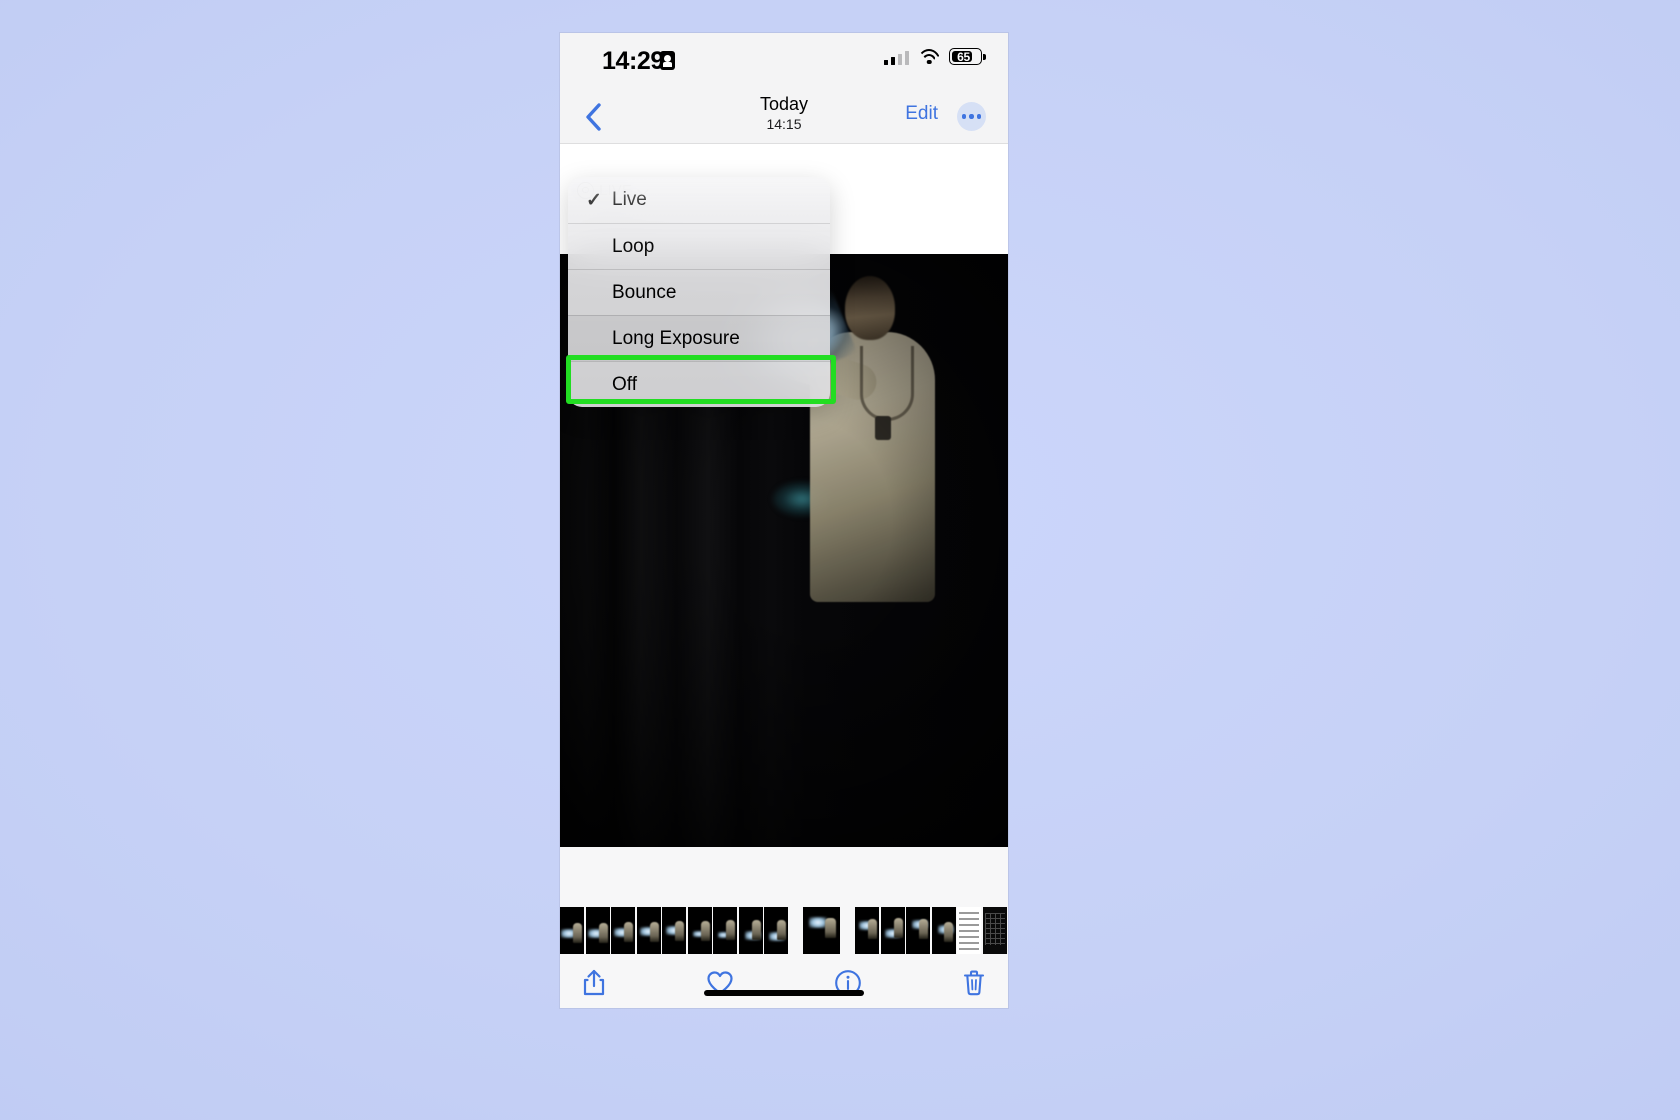  Describe the element at coordinates (667, 60) in the screenshot. I see `face-id-lock-icon` at that location.